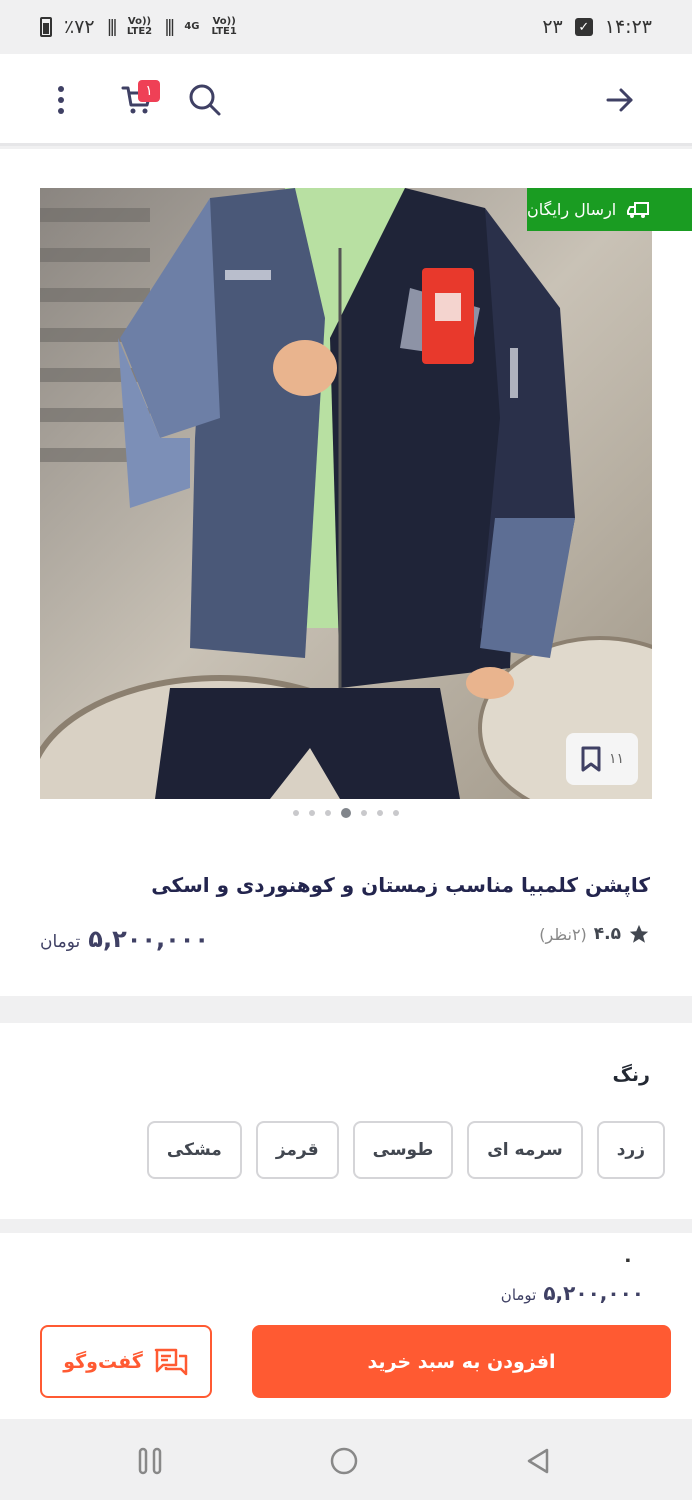  What do you see at coordinates (46, 27) in the screenshot?
I see `battery-icon` at bounding box center [46, 27].